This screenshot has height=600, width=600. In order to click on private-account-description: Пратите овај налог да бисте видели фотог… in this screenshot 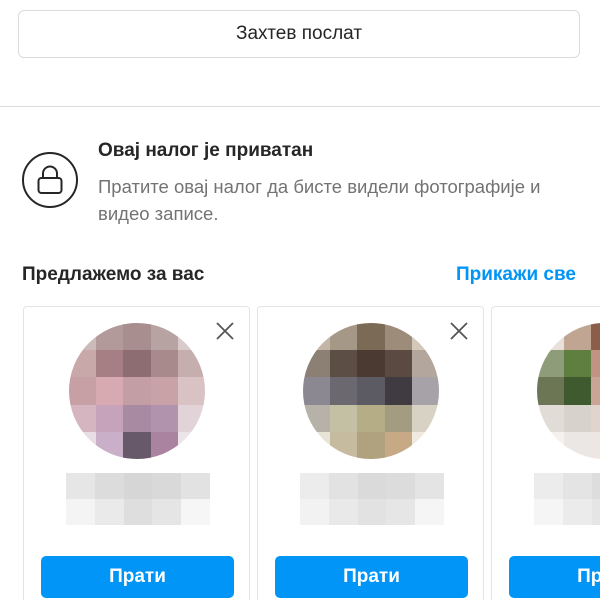, I will do `click(319, 200)`.